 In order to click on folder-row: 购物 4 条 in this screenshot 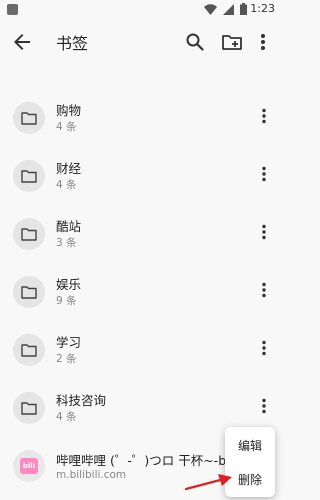, I will do `click(140, 121)`.